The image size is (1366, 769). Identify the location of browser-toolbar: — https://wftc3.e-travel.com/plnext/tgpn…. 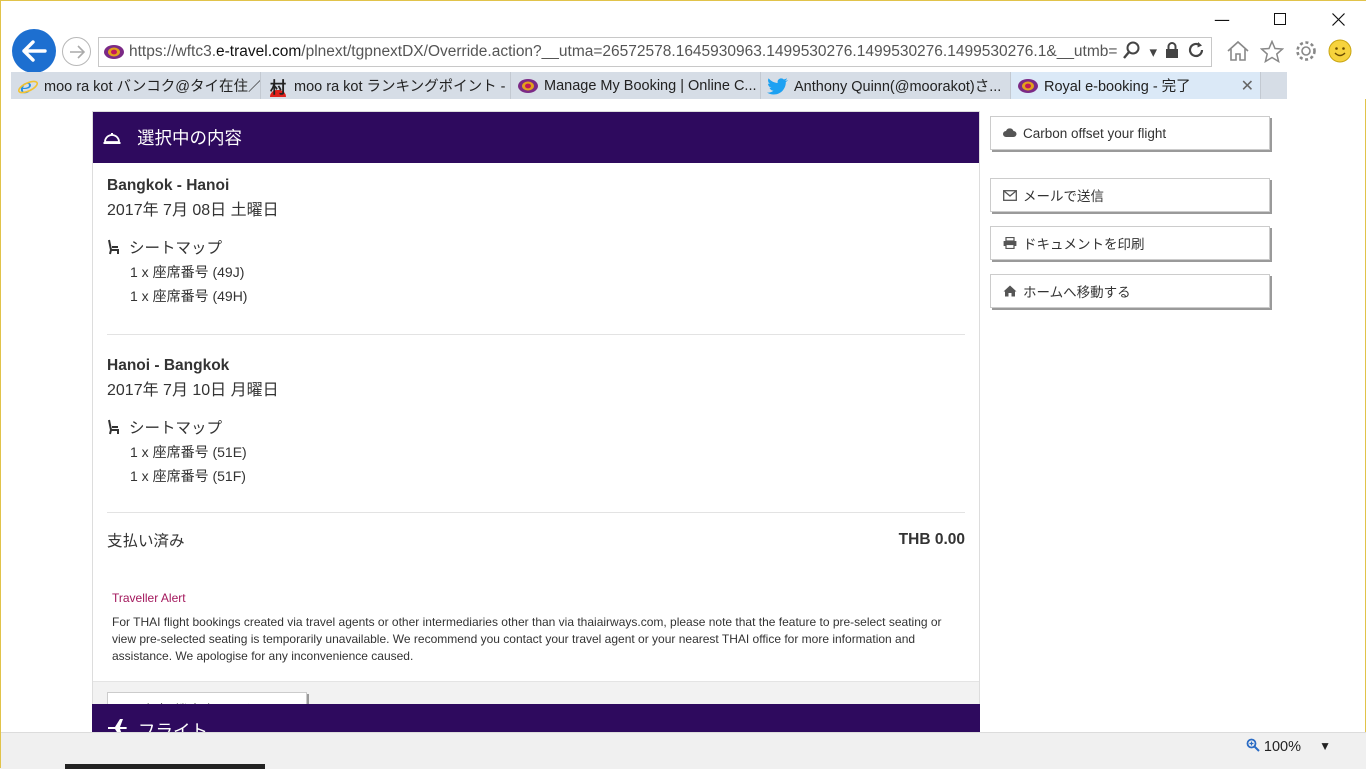
(683, 50).